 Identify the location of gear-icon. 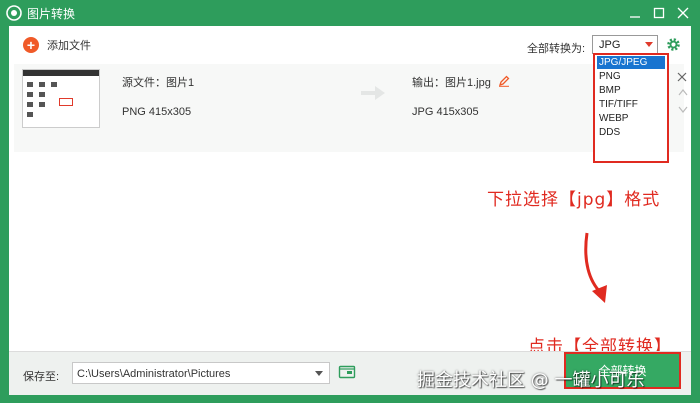
(673, 44).